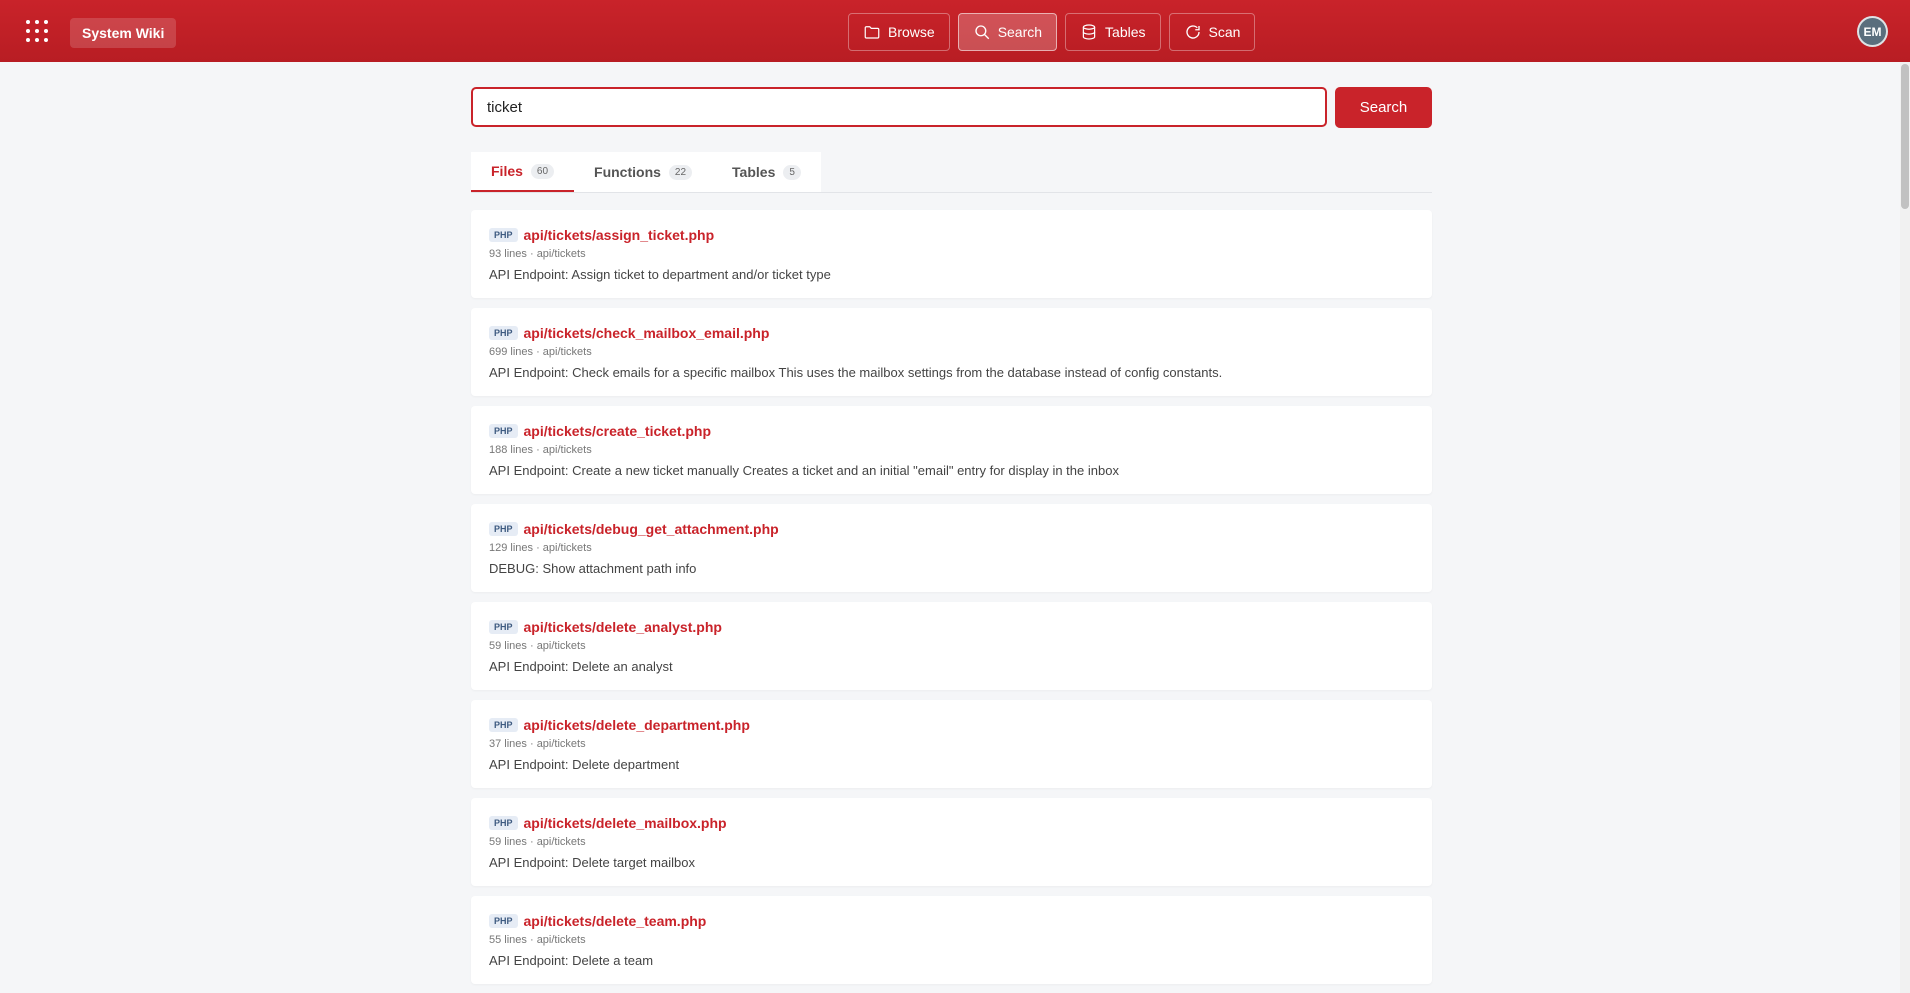  I want to click on top-navigation-bar: System Wiki Browse Search Tables Scan EM, so click(955, 31).